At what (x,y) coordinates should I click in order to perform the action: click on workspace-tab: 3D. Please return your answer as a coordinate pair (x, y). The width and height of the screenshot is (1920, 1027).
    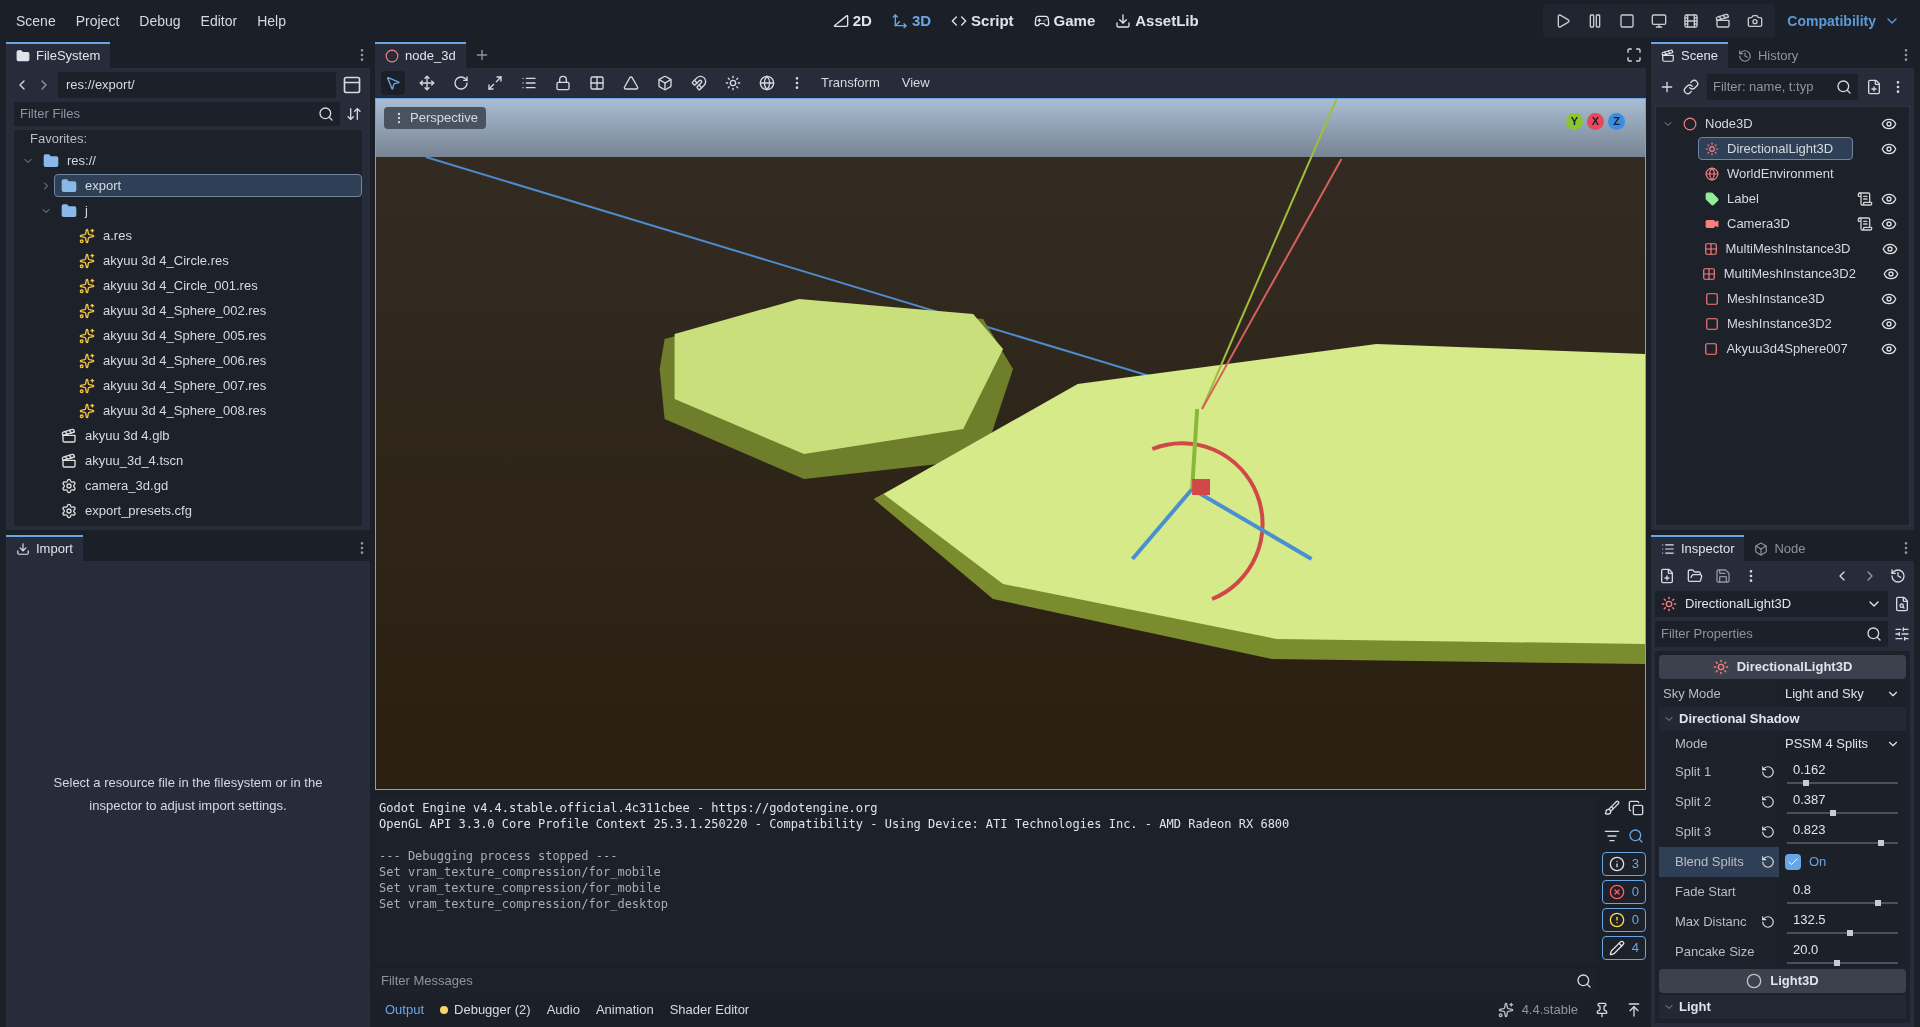
    Looking at the image, I should click on (911, 21).